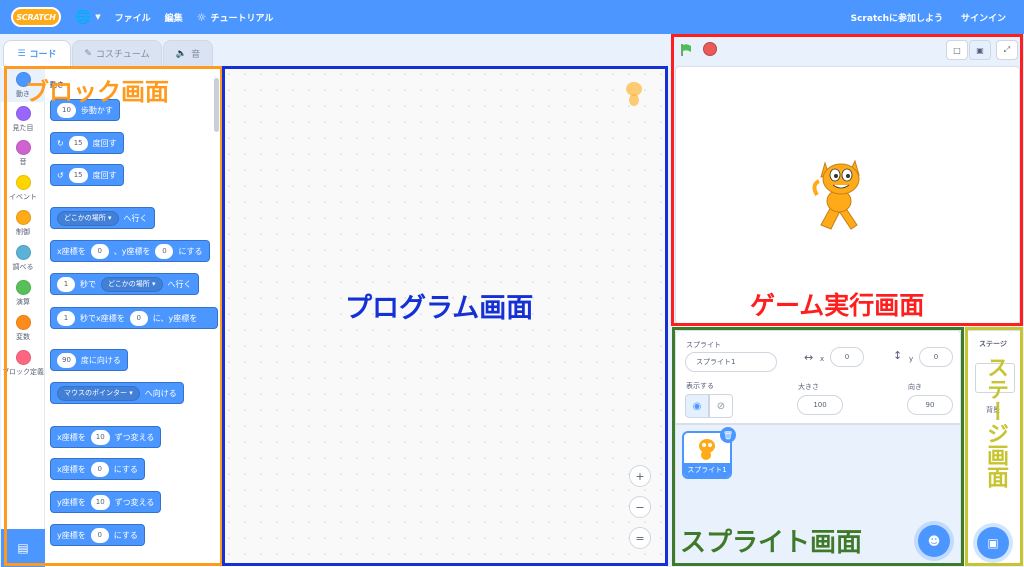  I want to click on tab-sound: 🔈 音, so click(188, 53).